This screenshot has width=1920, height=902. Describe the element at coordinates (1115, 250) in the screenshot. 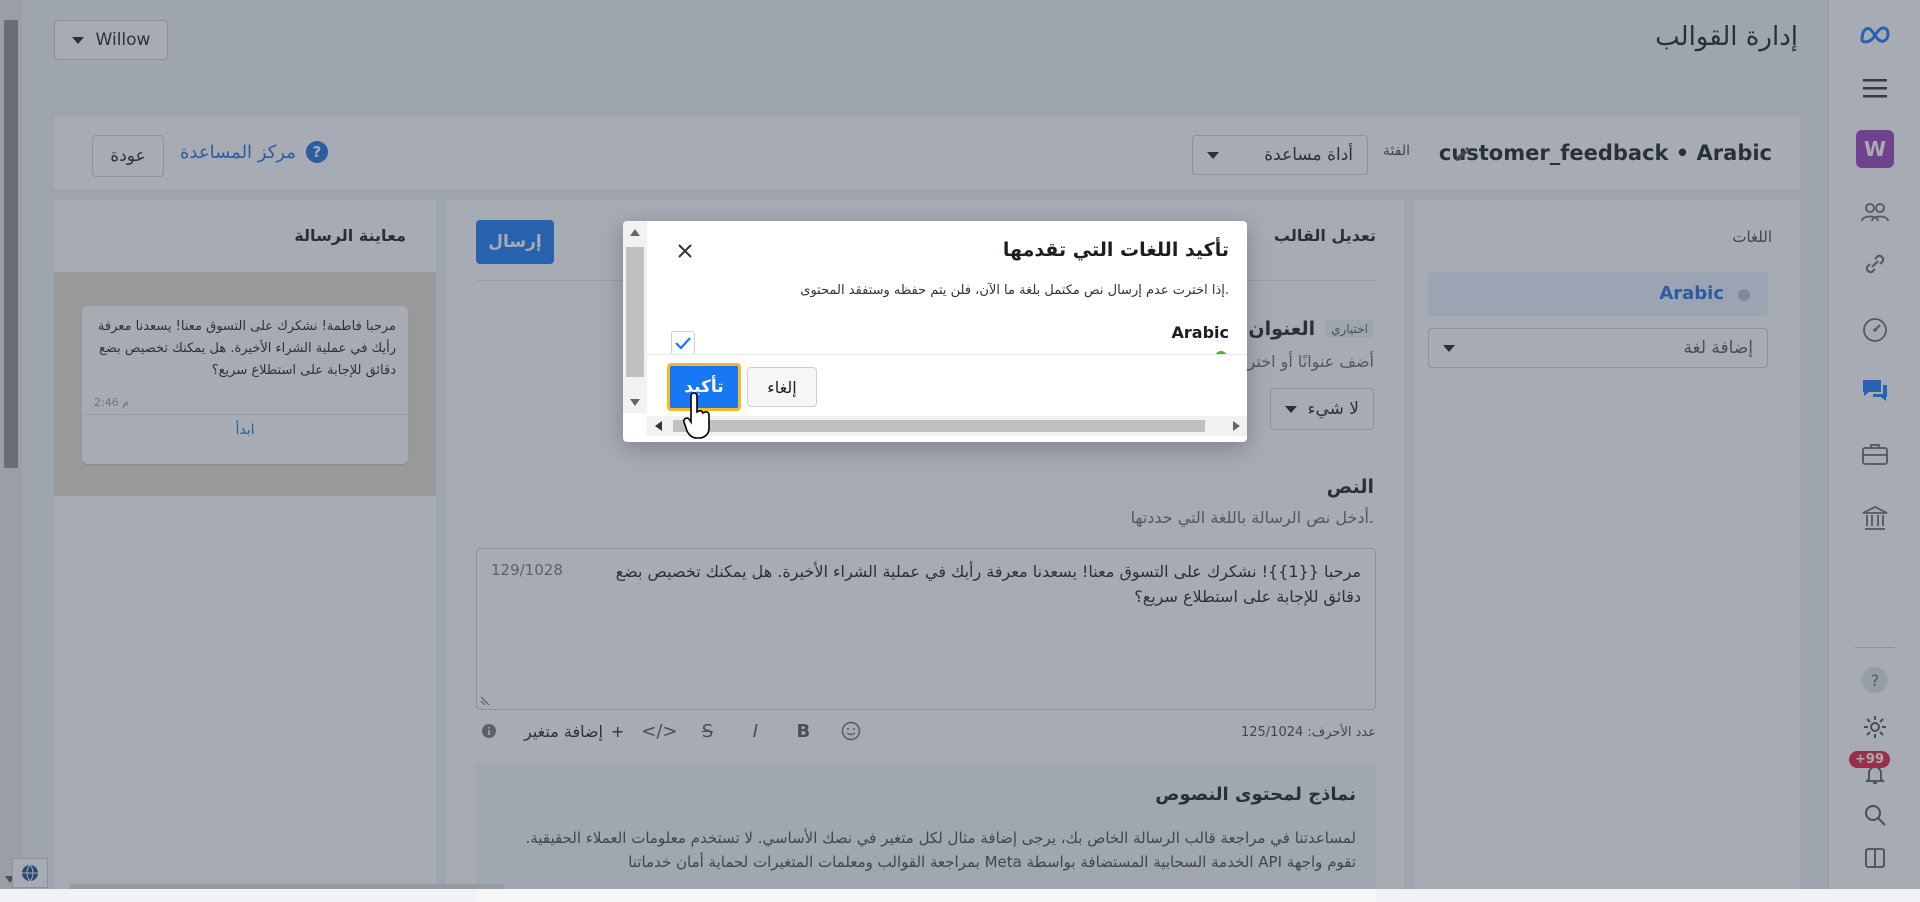

I see `dialog-title: تأكيد اللغات التي تقدمها` at that location.